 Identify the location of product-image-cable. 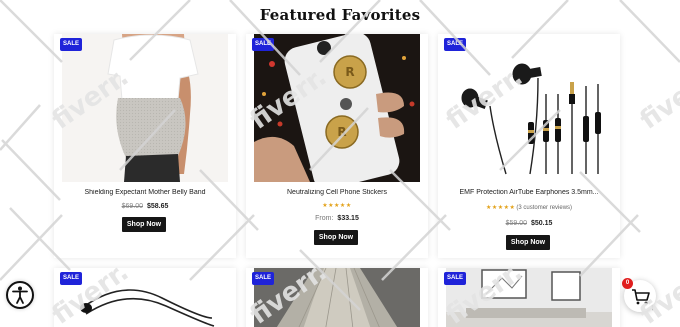
(145, 297).